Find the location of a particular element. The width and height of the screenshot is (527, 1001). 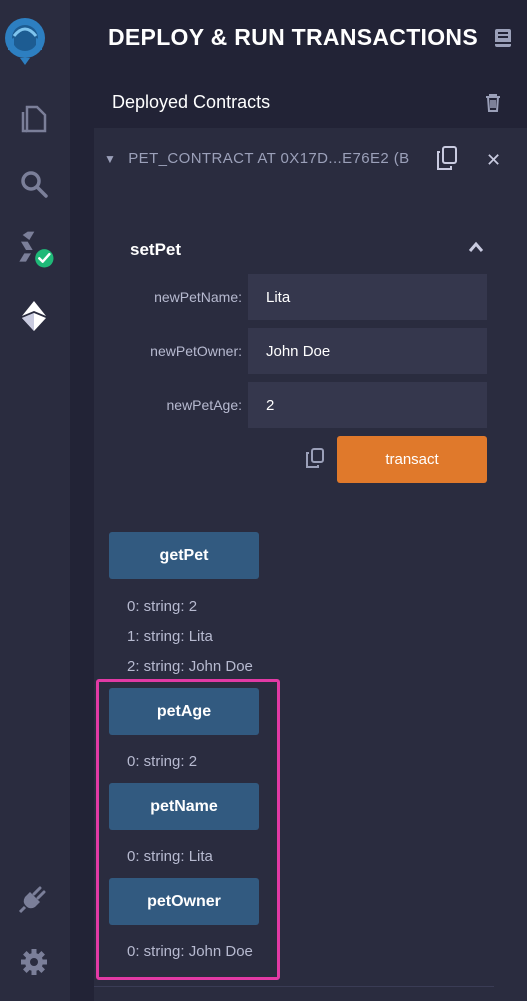

getpet-button: getPet is located at coordinates (184, 555).